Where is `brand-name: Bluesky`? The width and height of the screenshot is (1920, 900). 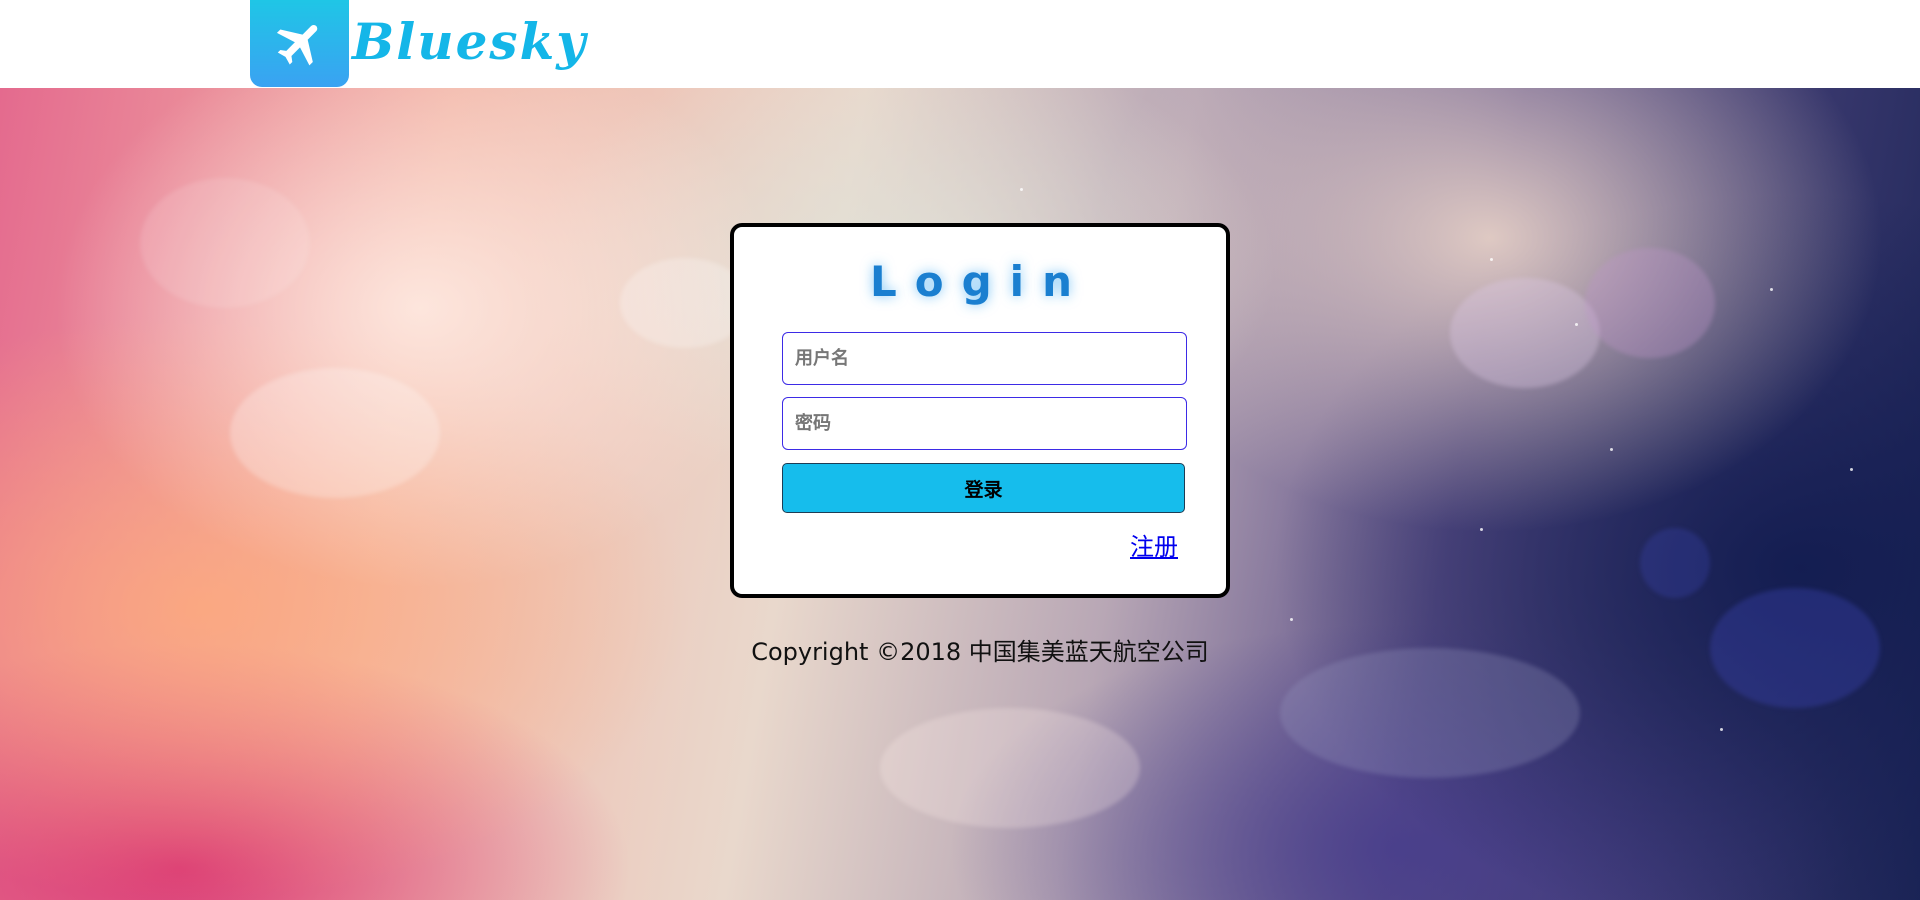 brand-name: Bluesky is located at coordinates (469, 42).